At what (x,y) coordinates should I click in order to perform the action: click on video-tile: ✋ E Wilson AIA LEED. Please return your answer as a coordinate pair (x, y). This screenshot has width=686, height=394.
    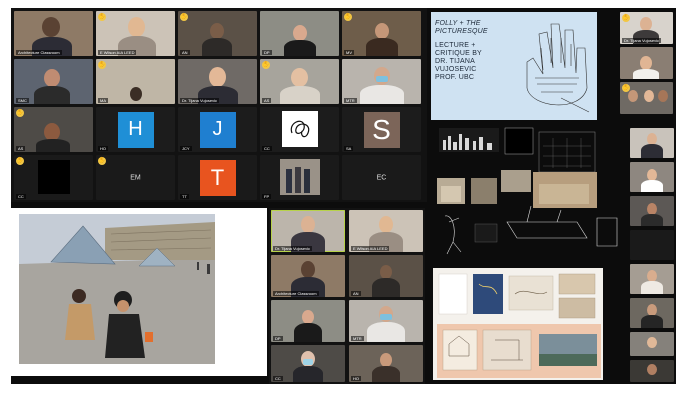
    Looking at the image, I should click on (135, 33).